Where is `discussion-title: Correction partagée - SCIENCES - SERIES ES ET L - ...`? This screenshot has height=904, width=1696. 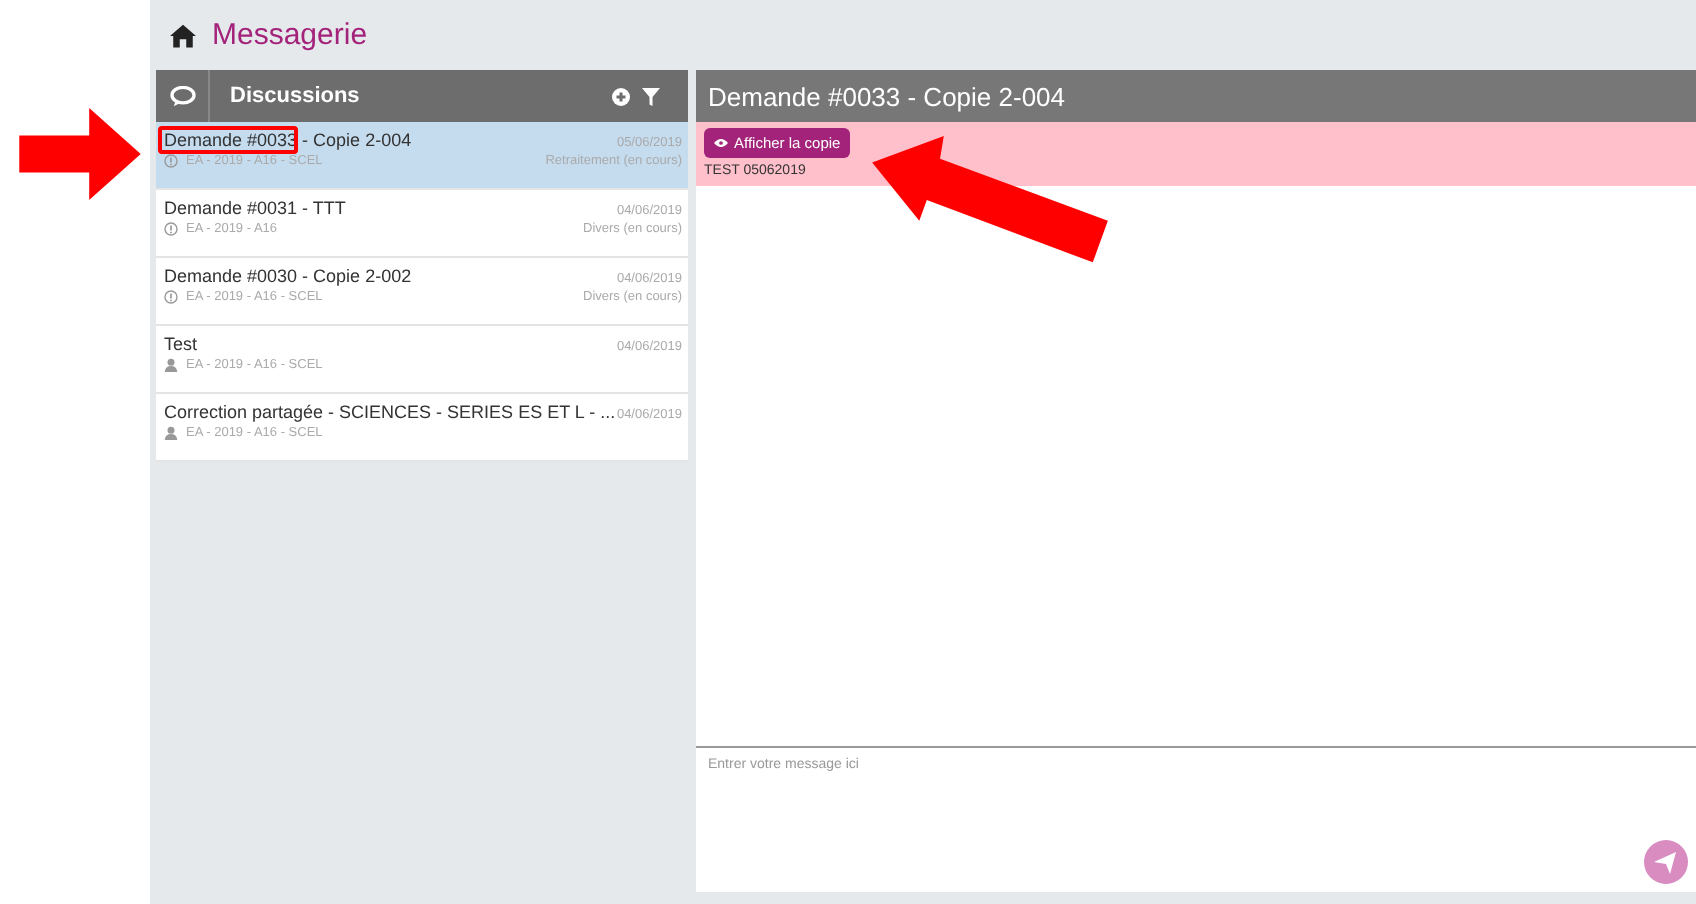
discussion-title: Correction partagée - SCIENCES - SERIES ES ET L - ... is located at coordinates (388, 412).